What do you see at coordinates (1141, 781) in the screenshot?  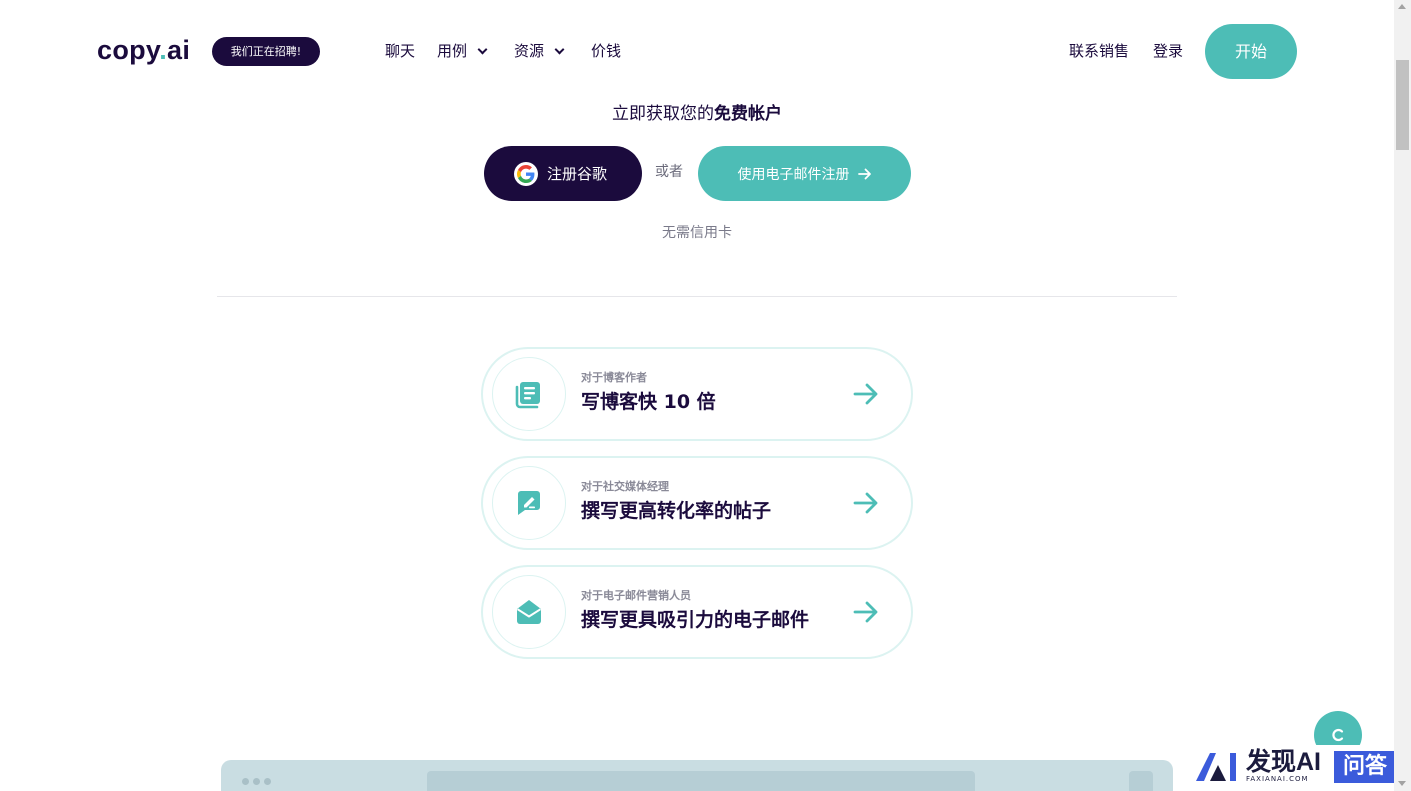 I see `preview-square` at bounding box center [1141, 781].